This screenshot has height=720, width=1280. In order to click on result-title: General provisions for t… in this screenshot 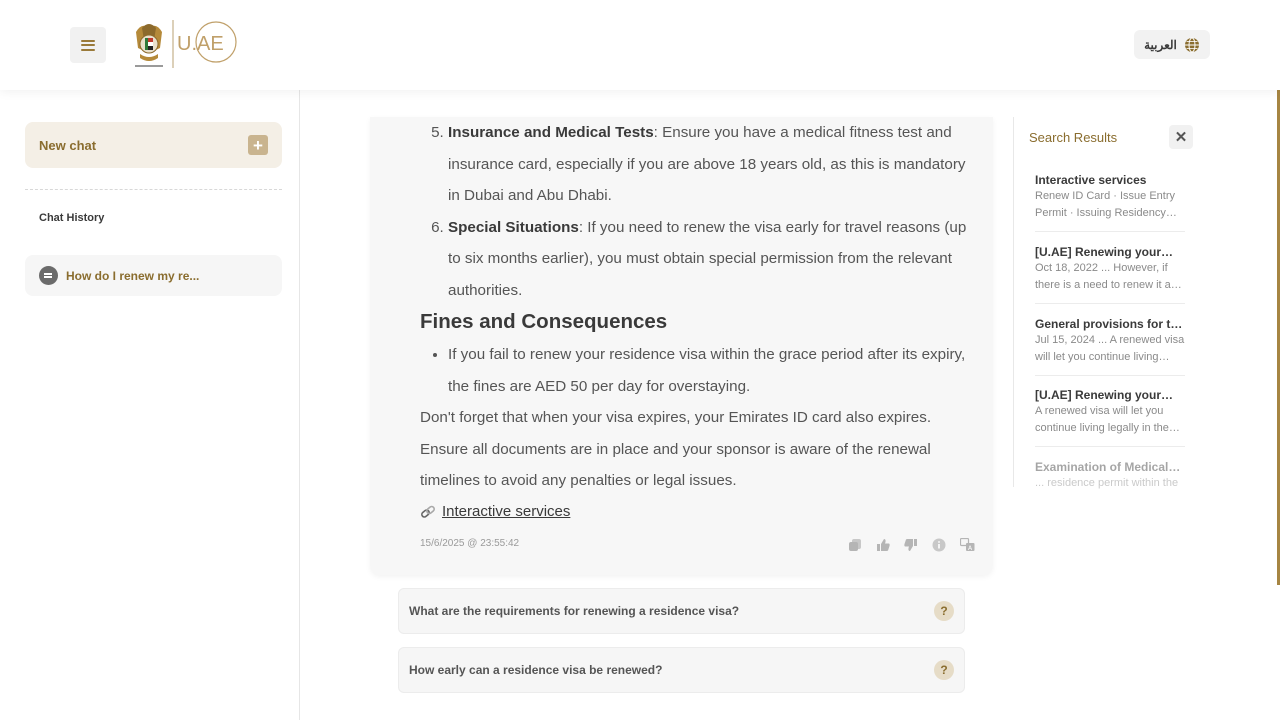, I will do `click(1109, 324)`.